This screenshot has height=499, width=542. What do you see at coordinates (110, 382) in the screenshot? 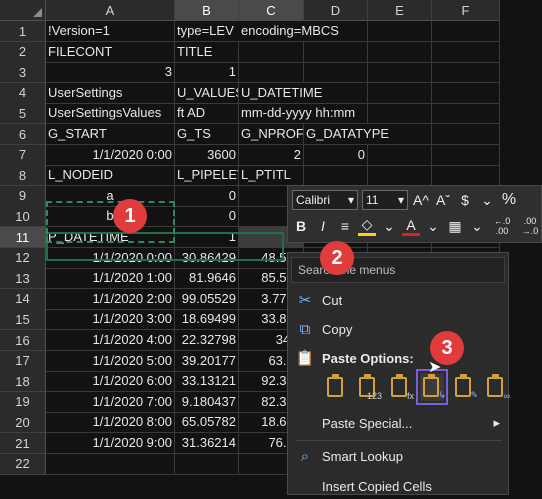
I see `cell-a18: 1/1/2020 6:00` at bounding box center [110, 382].